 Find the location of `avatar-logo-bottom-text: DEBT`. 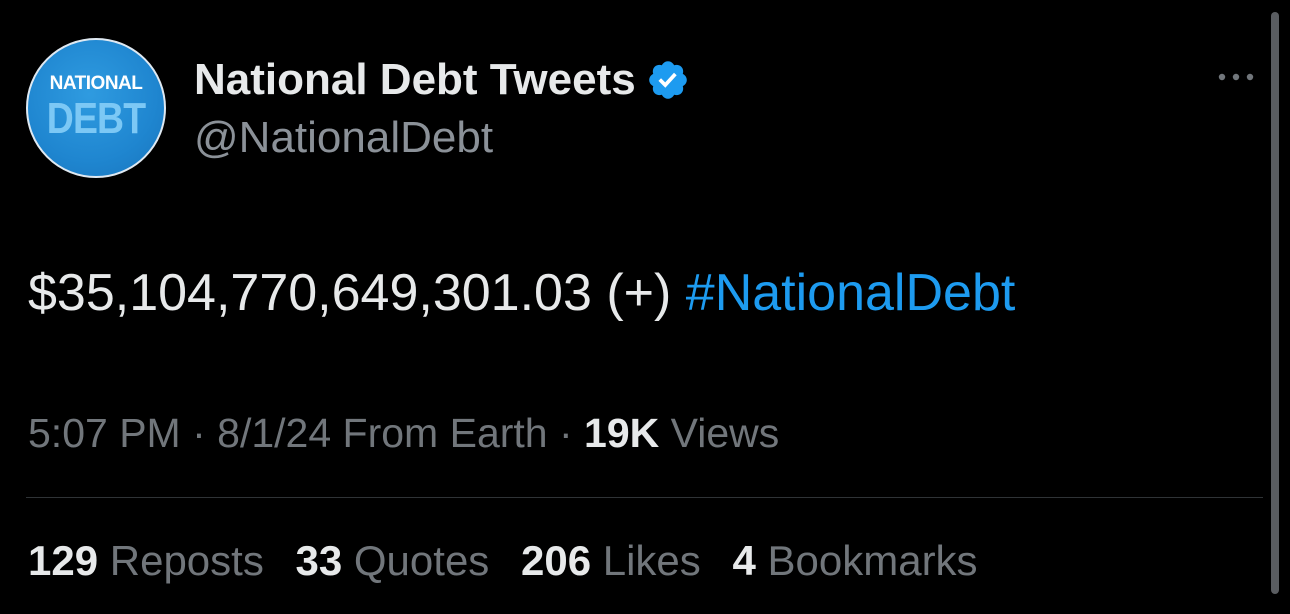

avatar-logo-bottom-text: DEBT is located at coordinates (96, 118).